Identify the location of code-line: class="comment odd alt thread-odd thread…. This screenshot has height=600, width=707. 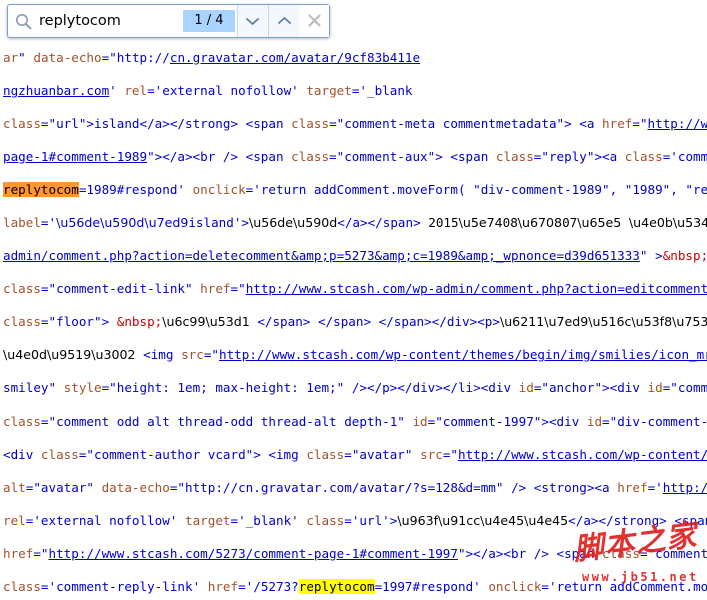
(355, 421).